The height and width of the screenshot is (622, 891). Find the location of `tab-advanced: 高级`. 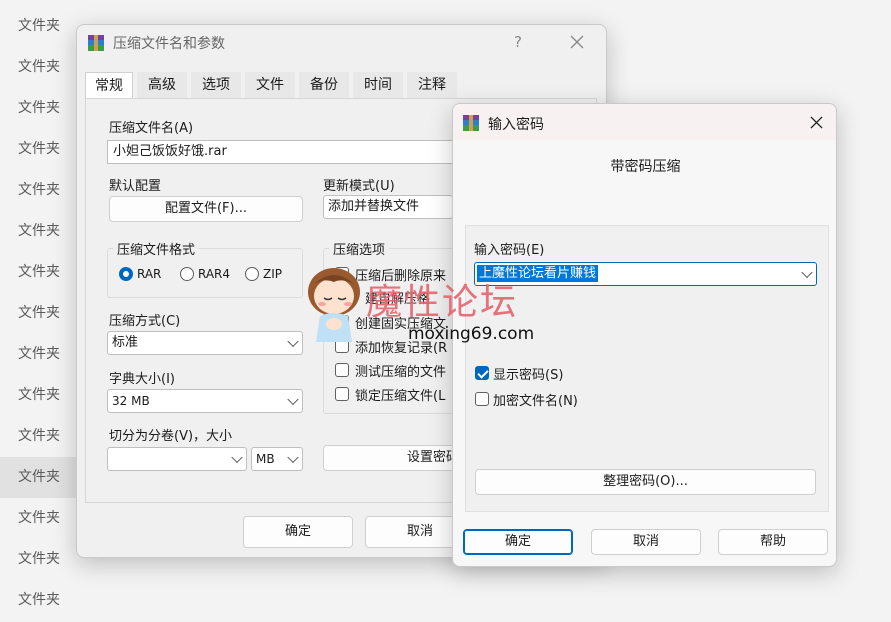

tab-advanced: 高级 is located at coordinates (162, 85).